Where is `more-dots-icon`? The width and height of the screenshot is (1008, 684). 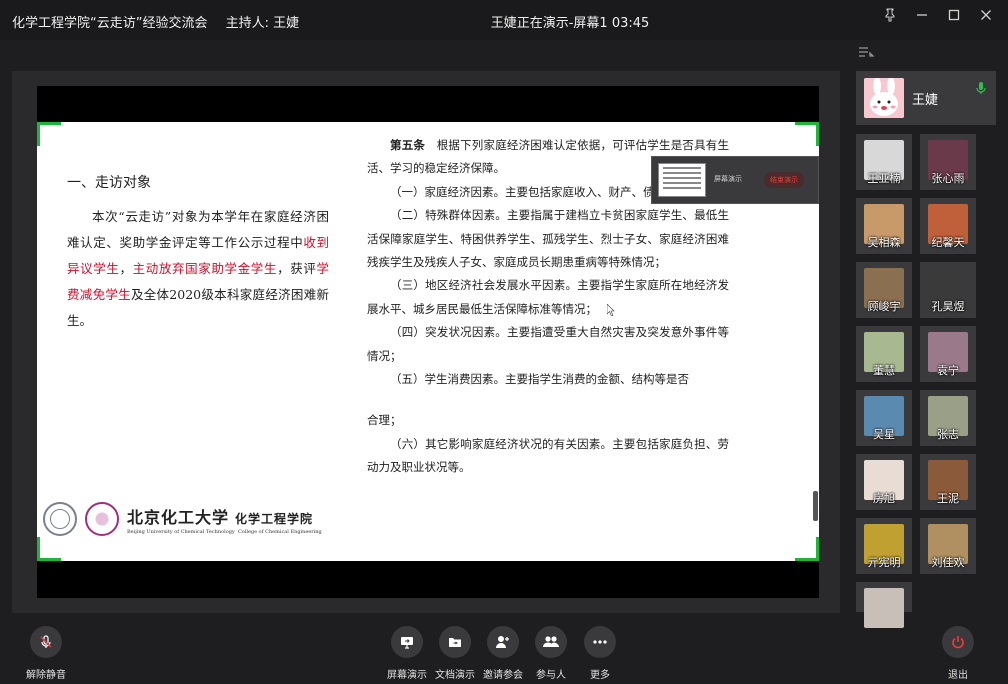 more-dots-icon is located at coordinates (600, 642).